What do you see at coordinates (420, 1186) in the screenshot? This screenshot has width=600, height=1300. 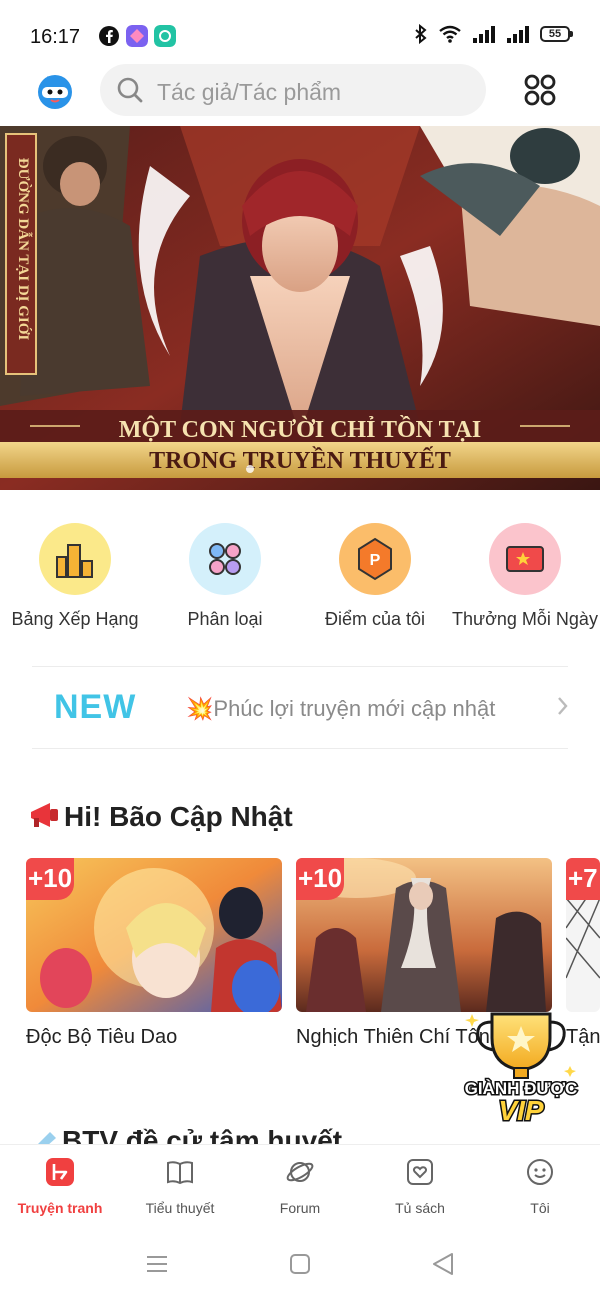 I see `nav-bookshelf: Tủ sách` at bounding box center [420, 1186].